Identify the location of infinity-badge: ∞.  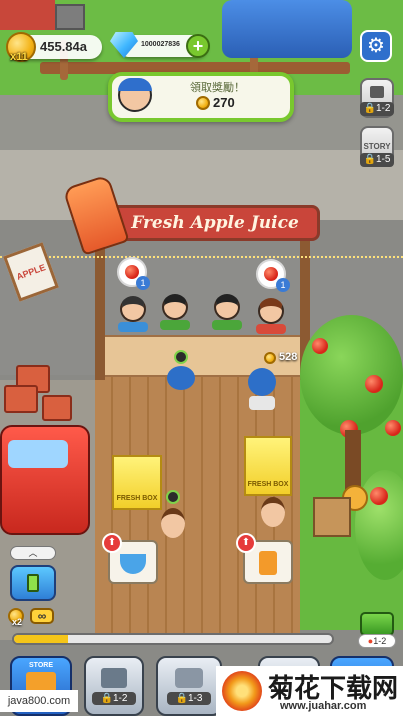
(42, 616).